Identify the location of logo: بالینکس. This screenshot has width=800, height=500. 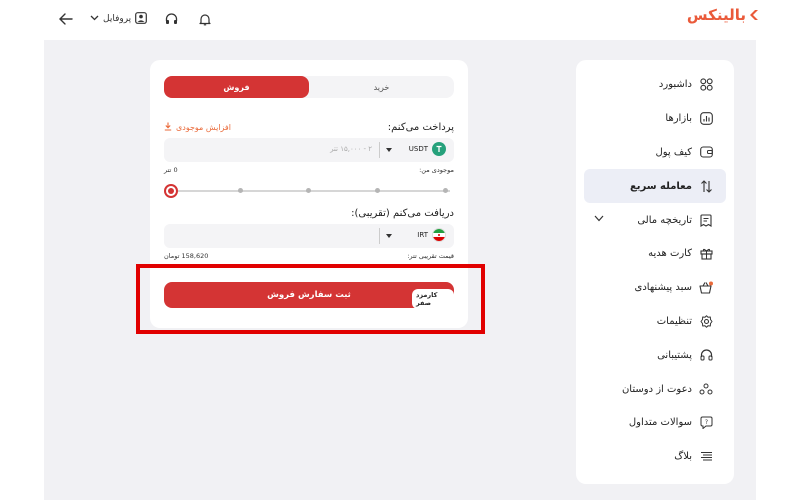
(723, 15).